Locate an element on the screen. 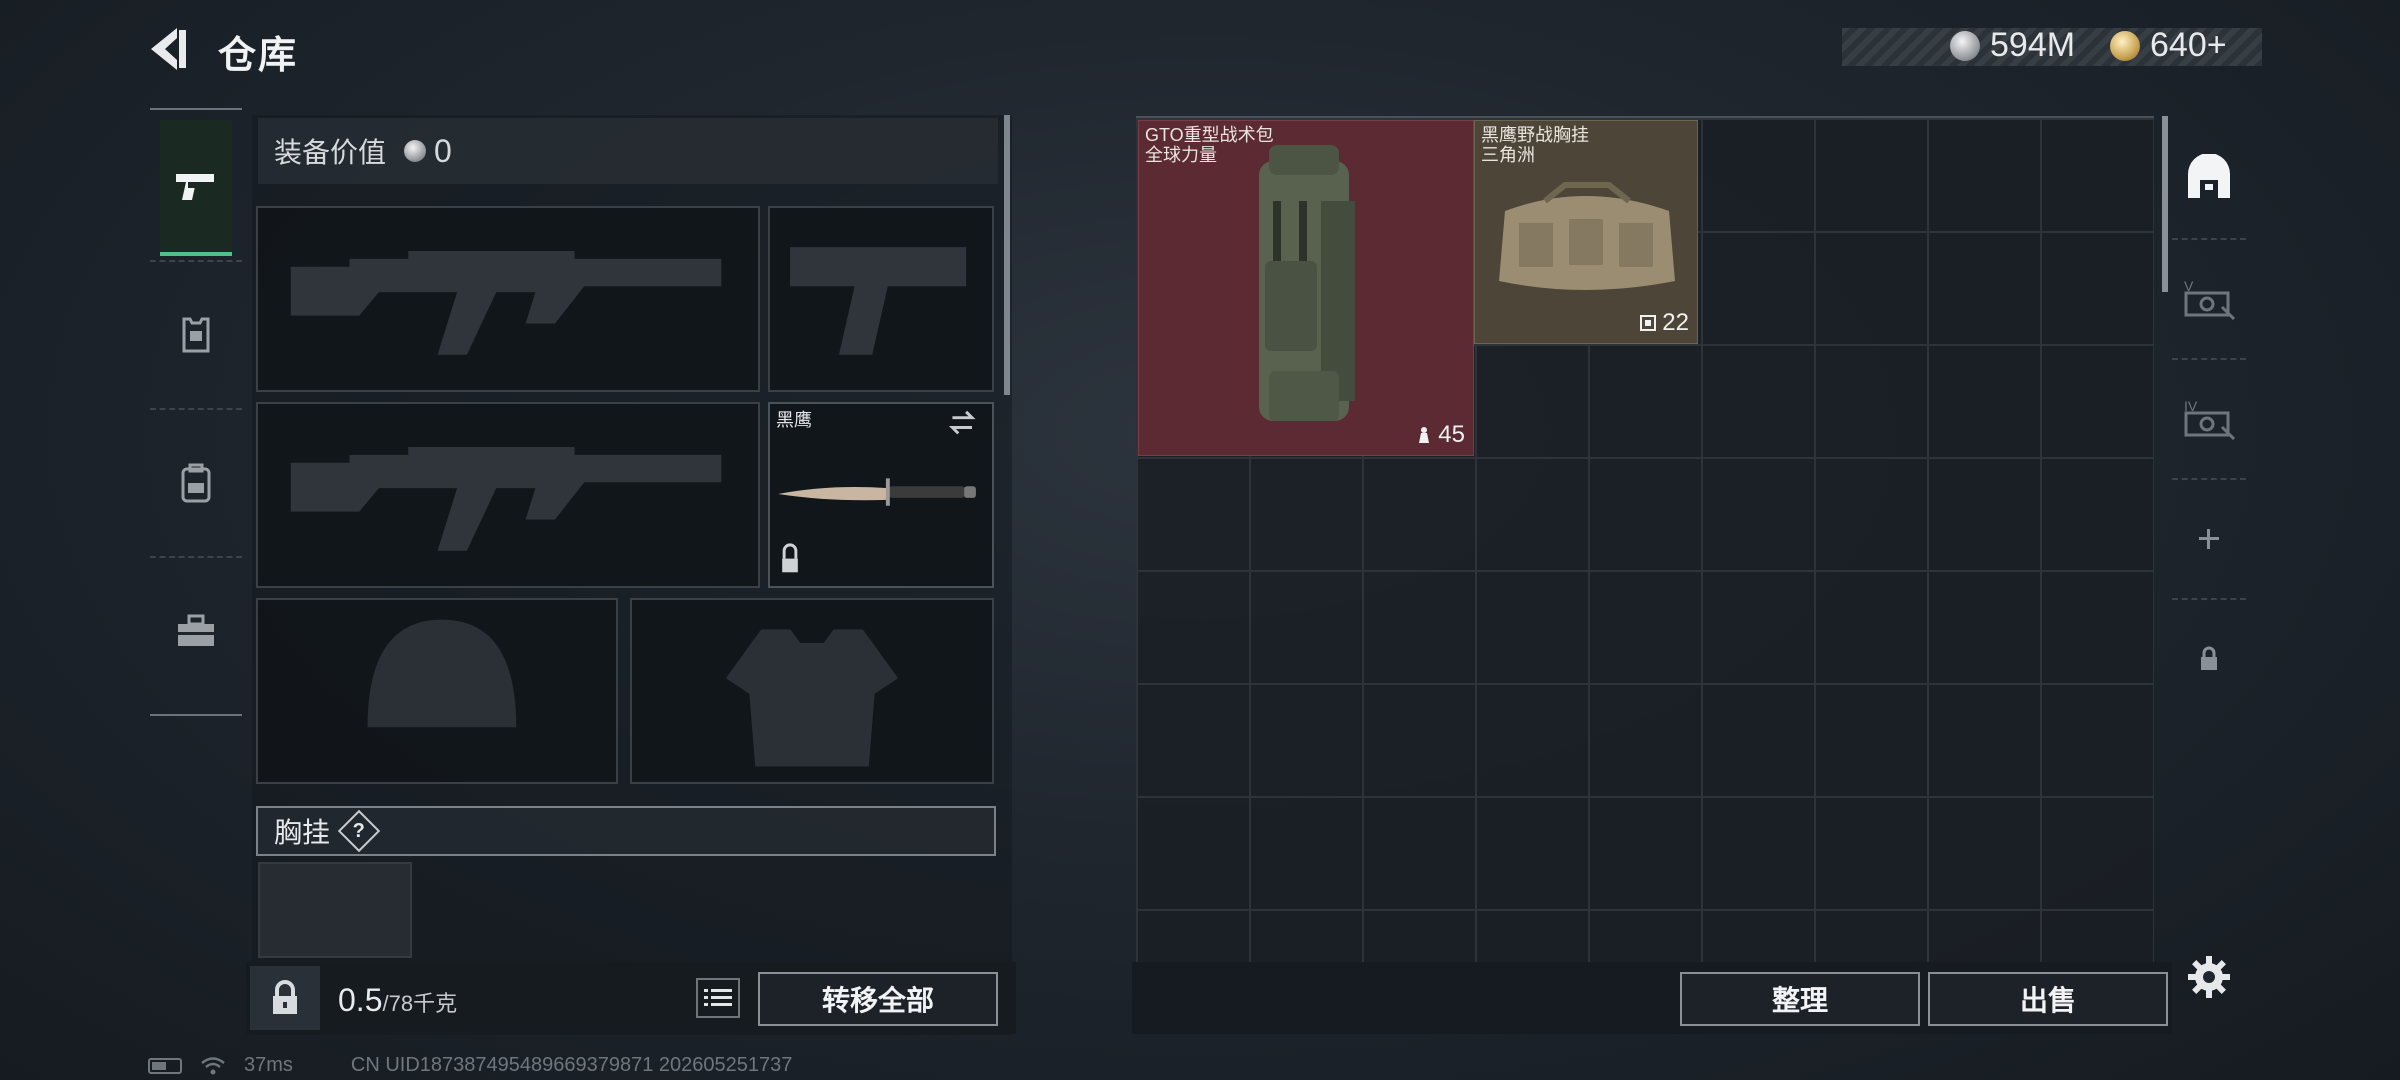 The height and width of the screenshot is (1080, 2400). tab-expansion-iv: IV is located at coordinates (2209, 418).